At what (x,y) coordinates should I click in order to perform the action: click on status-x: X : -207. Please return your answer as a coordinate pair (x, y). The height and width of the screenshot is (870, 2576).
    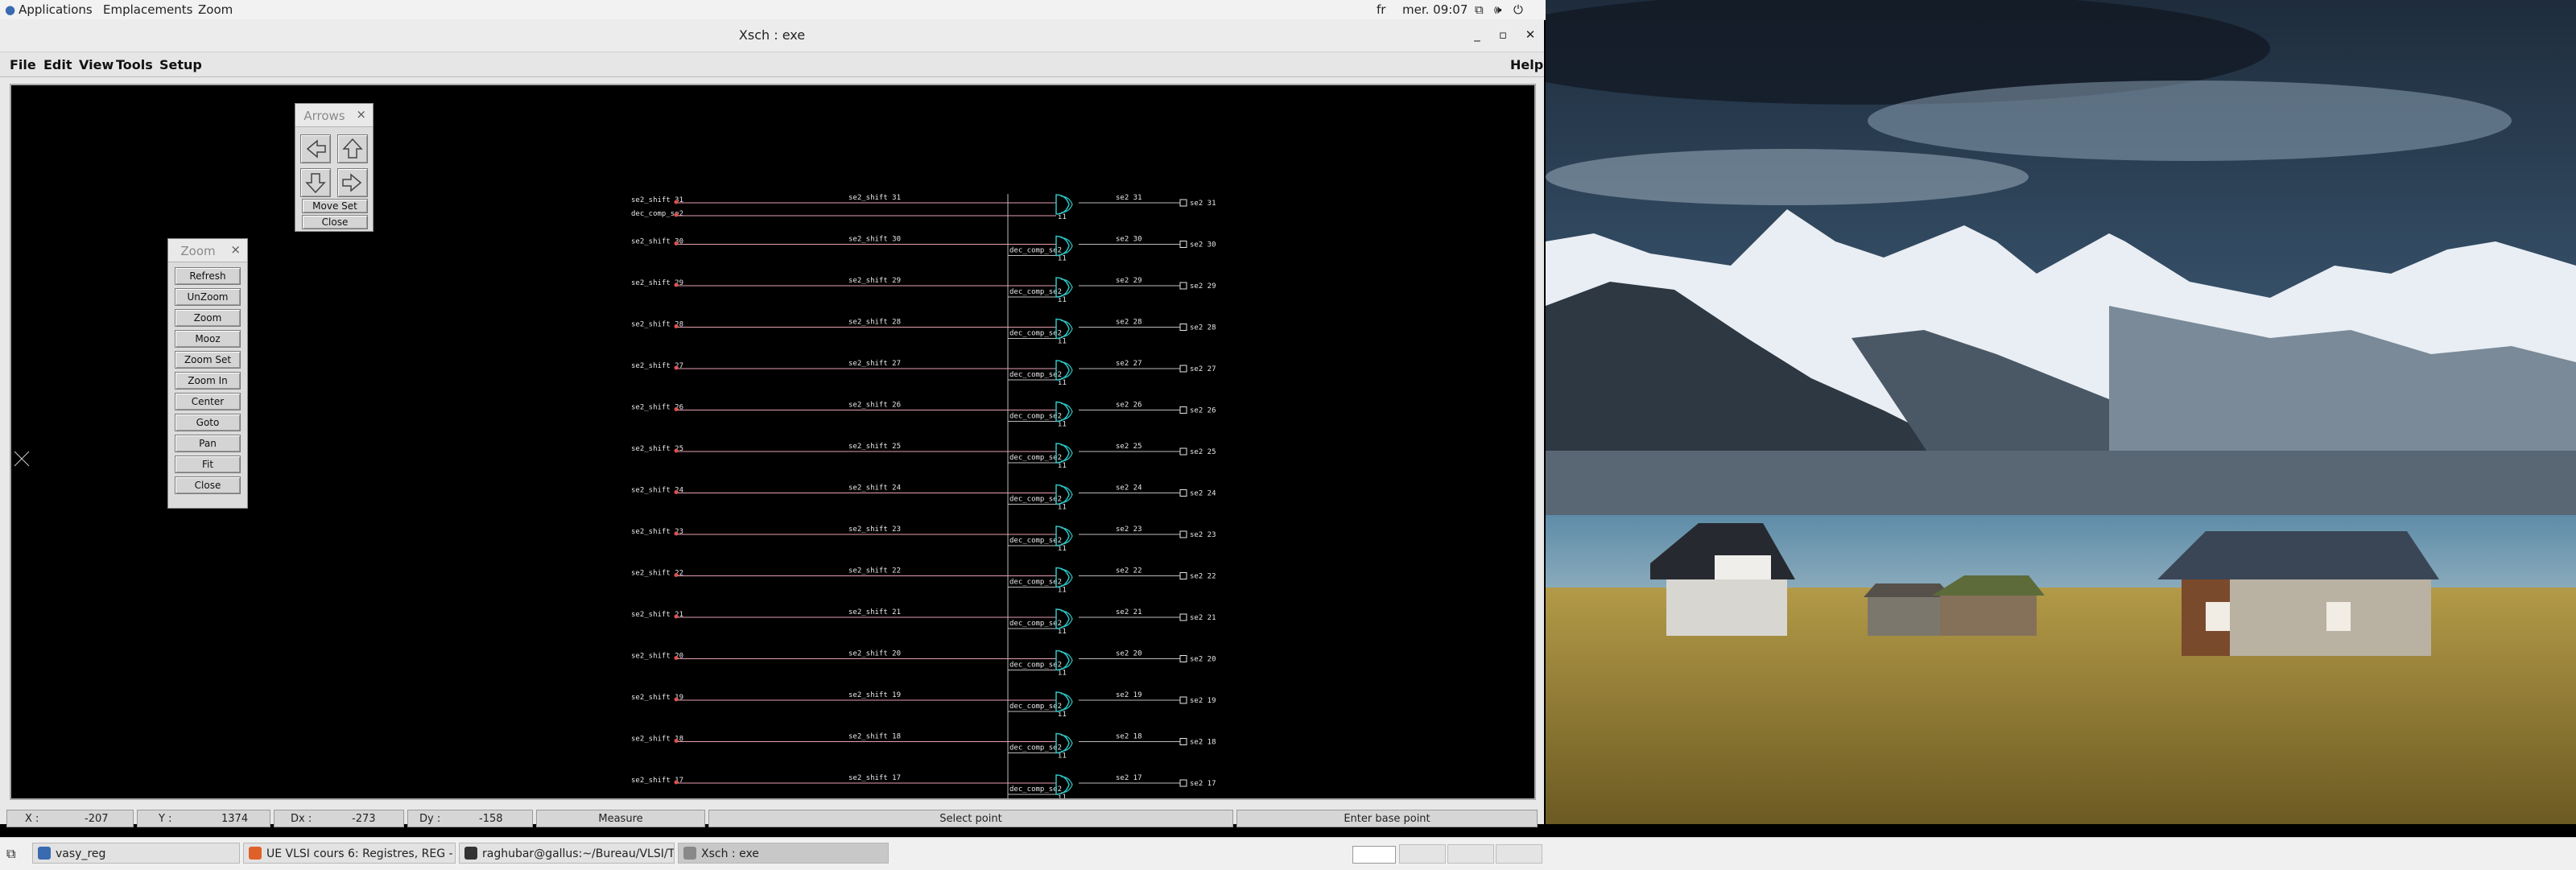
    Looking at the image, I should click on (70, 818).